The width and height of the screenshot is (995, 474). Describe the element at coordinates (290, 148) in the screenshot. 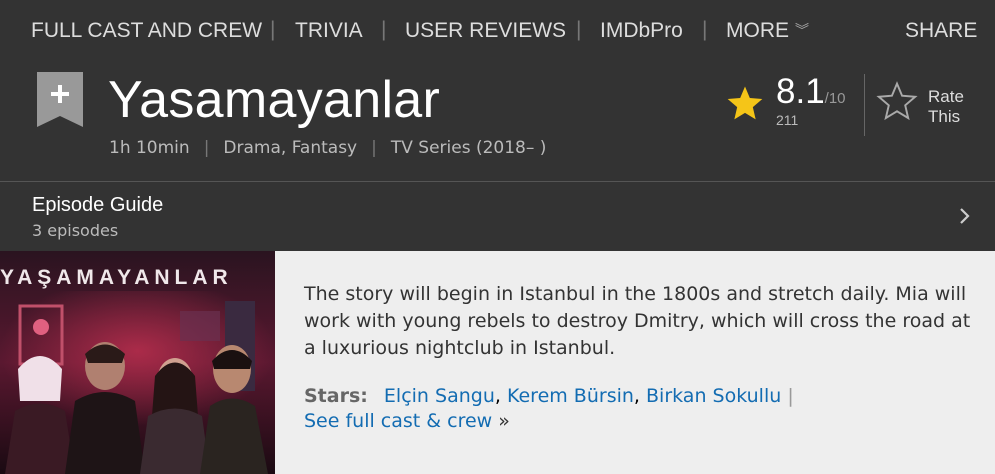

I see `genres-link: Drama, Fantasy` at that location.